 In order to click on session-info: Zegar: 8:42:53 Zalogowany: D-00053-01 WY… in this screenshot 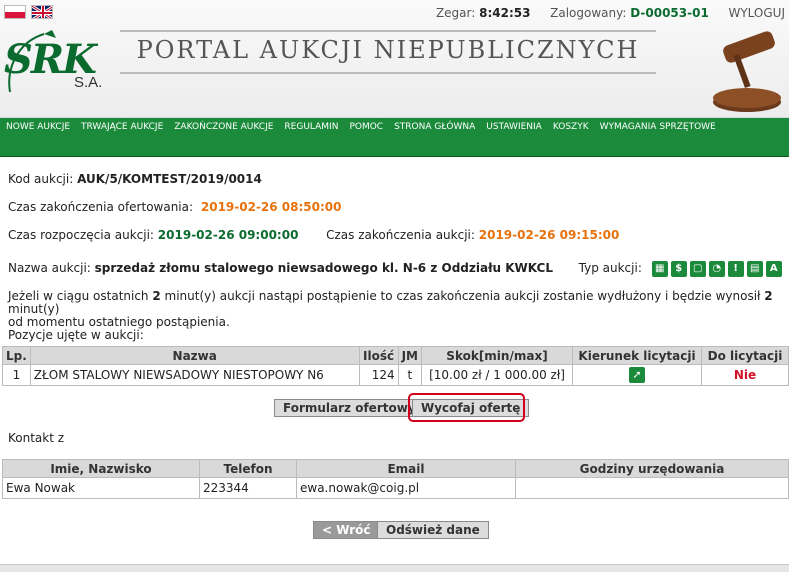, I will do `click(610, 13)`.